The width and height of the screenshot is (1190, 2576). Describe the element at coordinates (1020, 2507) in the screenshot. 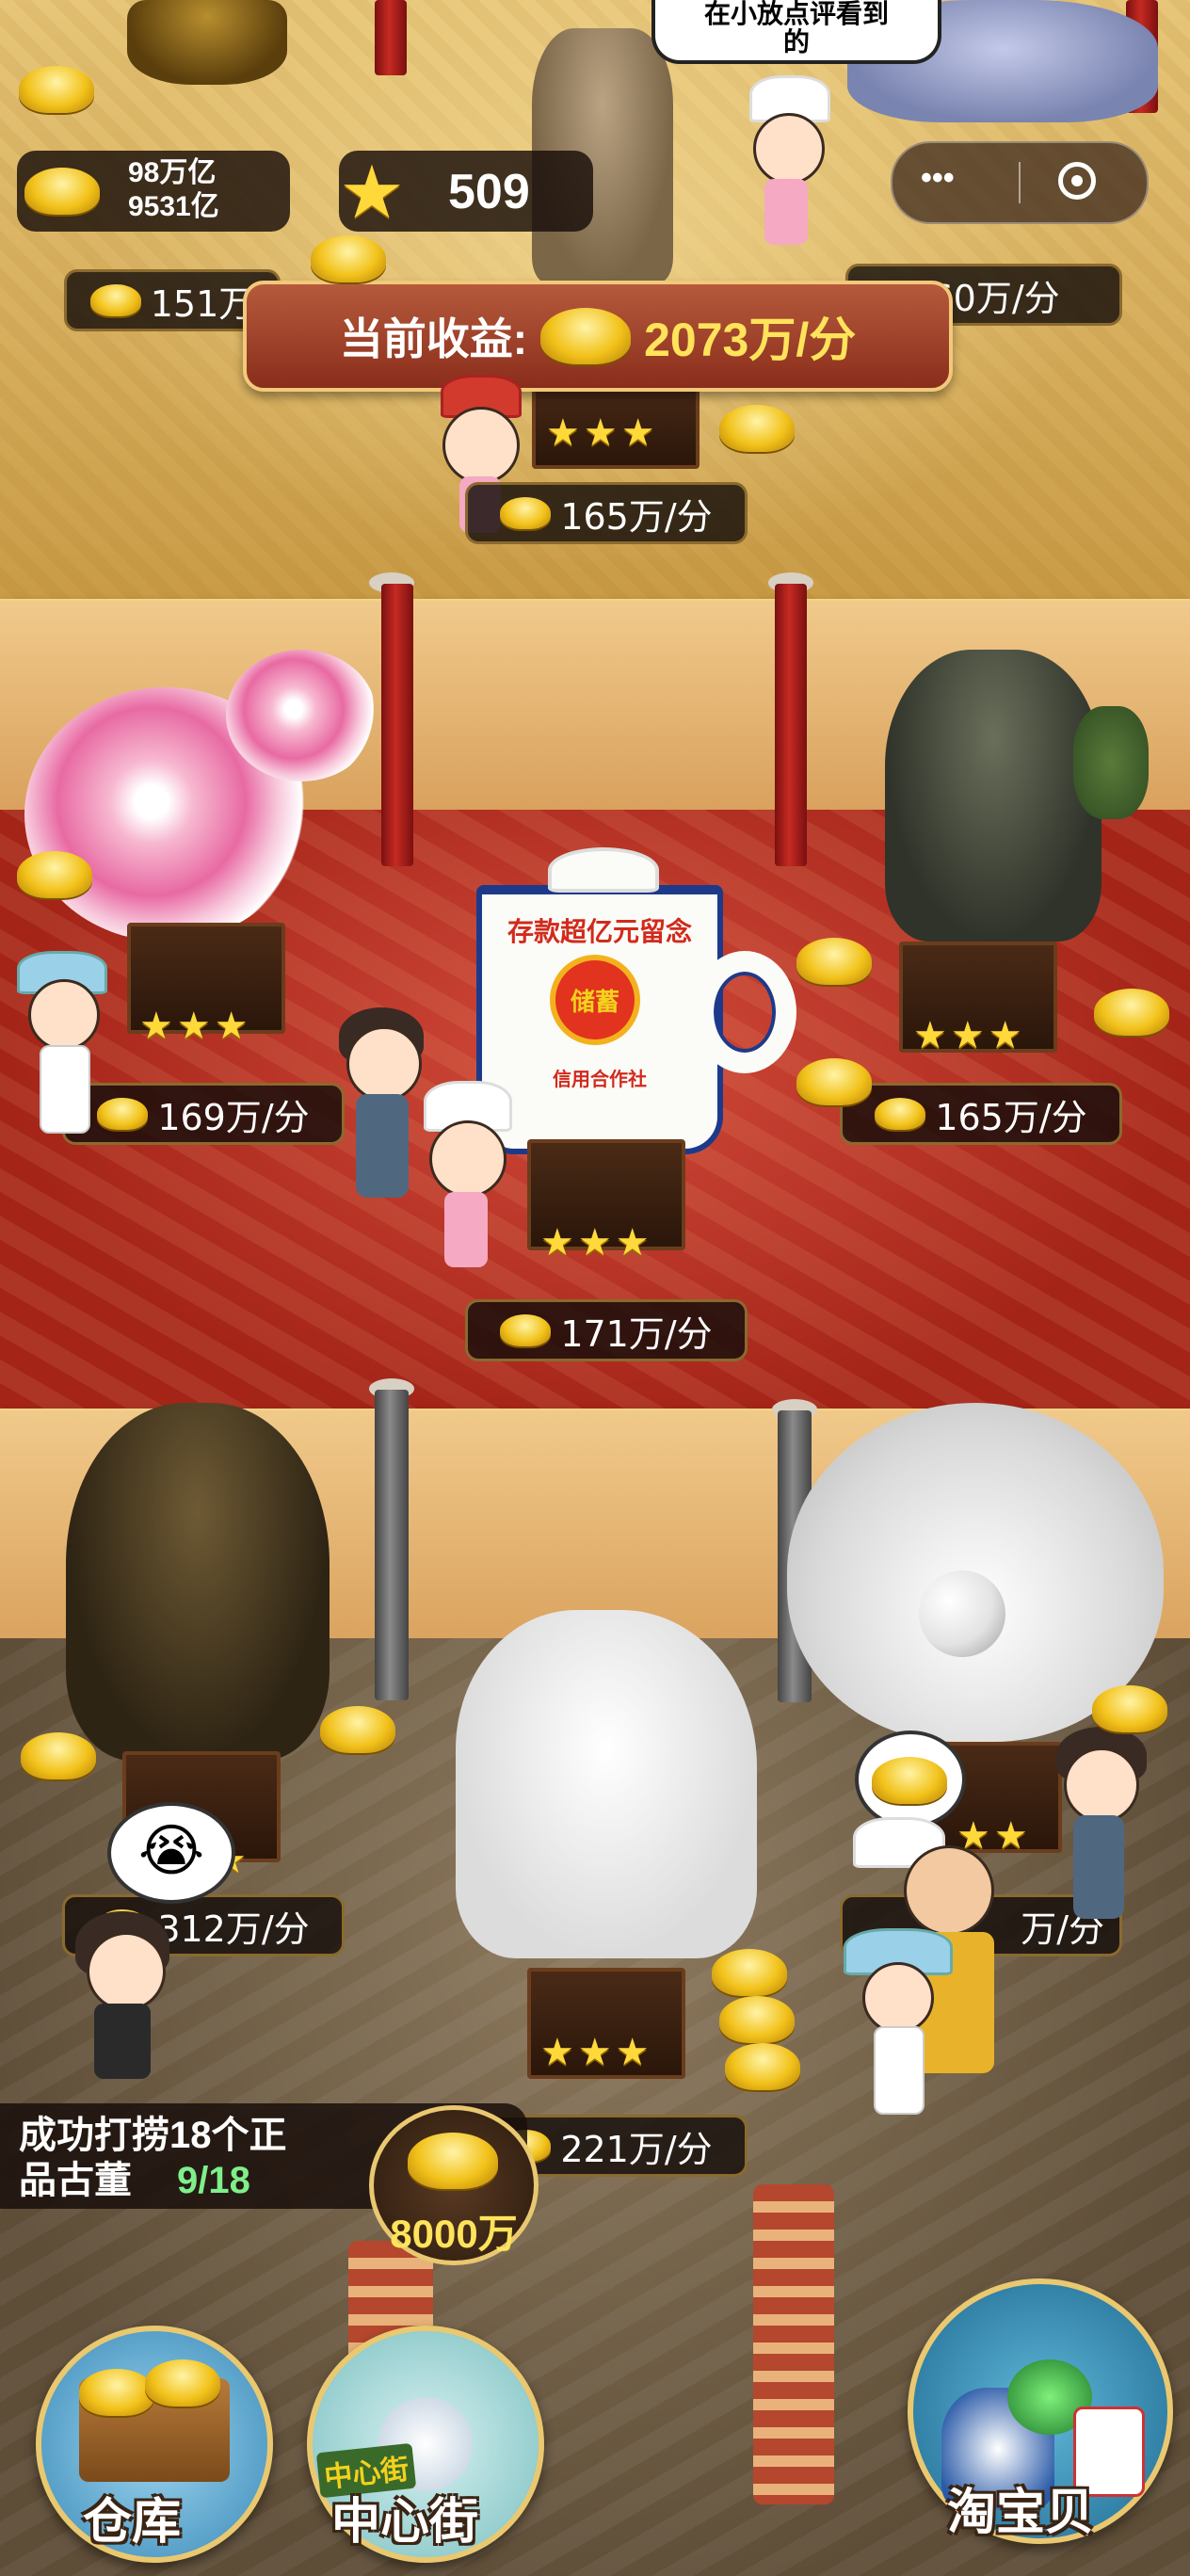

I see `treasure-hunt-label: 淘宝贝` at that location.